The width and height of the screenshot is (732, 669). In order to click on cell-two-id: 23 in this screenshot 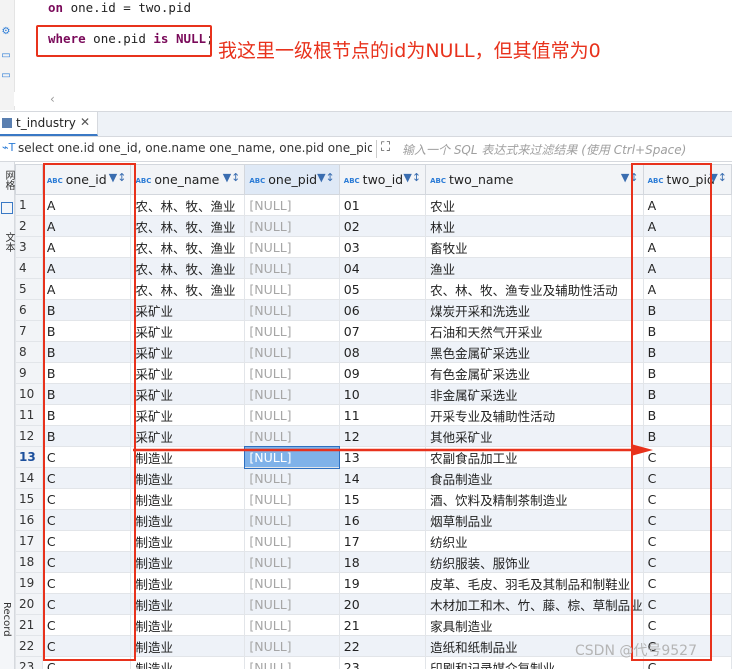, I will do `click(382, 662)`.